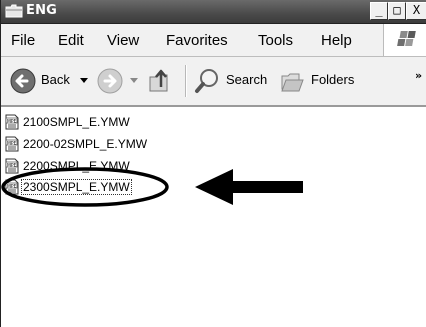 This screenshot has width=426, height=327. Describe the element at coordinates (71, 40) in the screenshot. I see `menu-edit: Edit` at that location.